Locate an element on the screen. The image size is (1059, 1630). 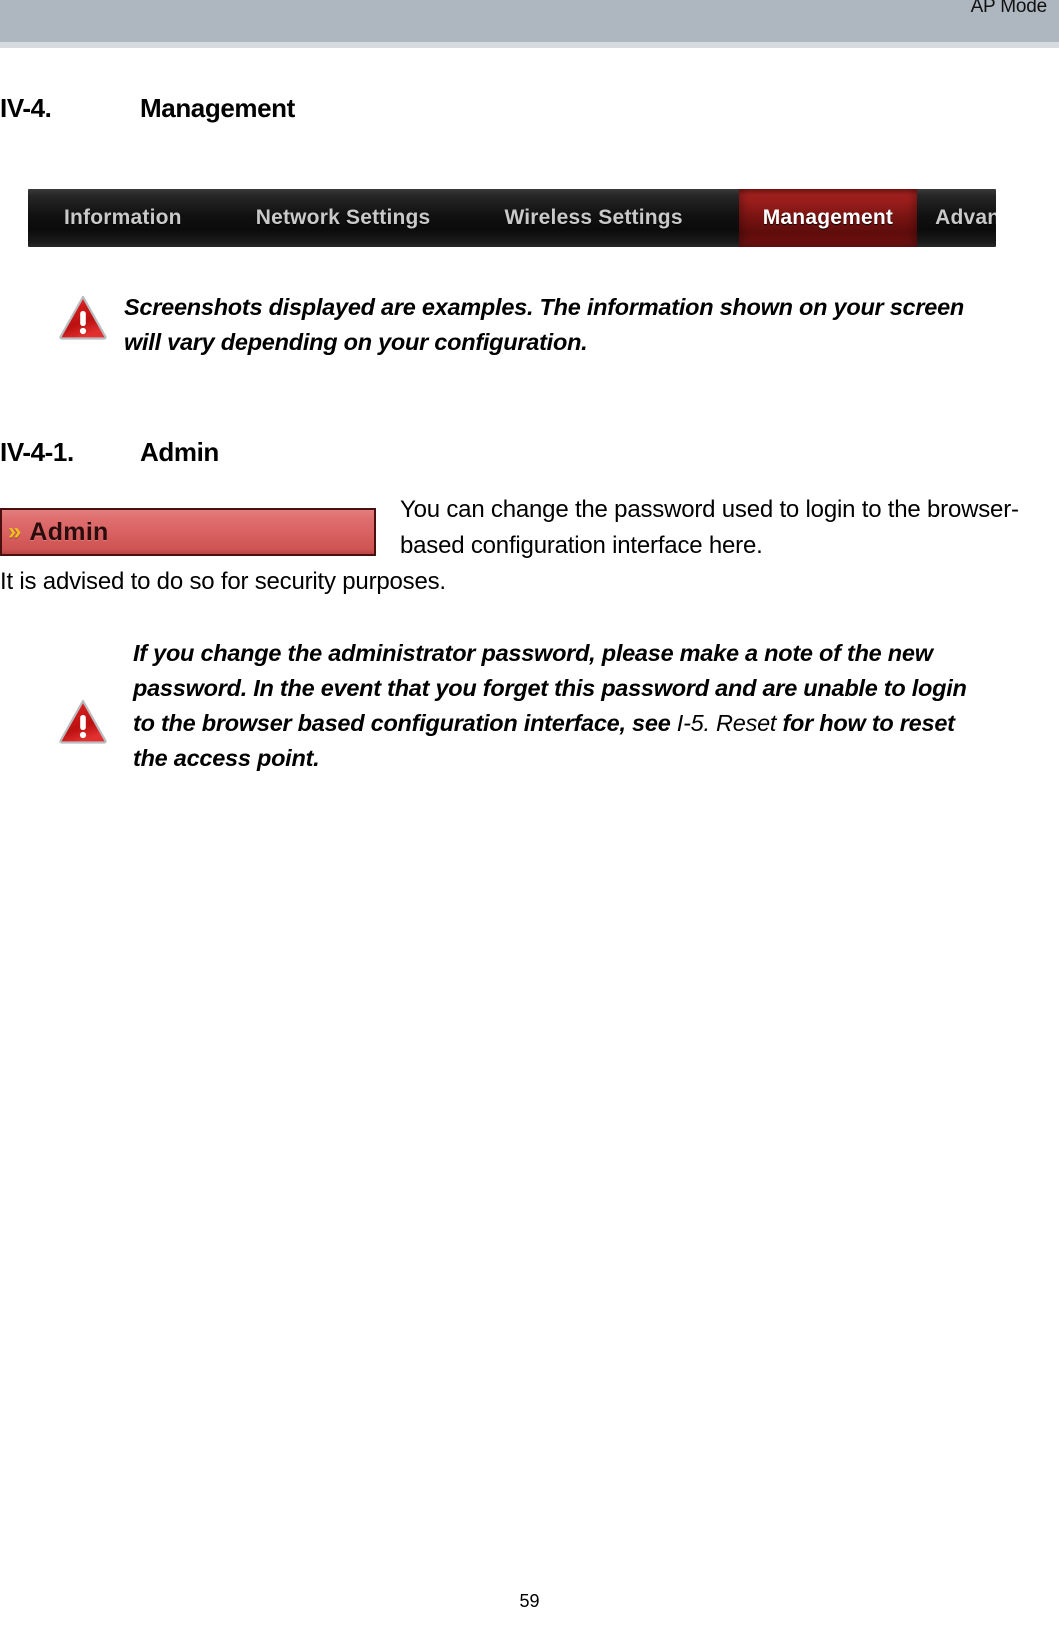
chevron-right-icon: » is located at coordinates (15, 531).